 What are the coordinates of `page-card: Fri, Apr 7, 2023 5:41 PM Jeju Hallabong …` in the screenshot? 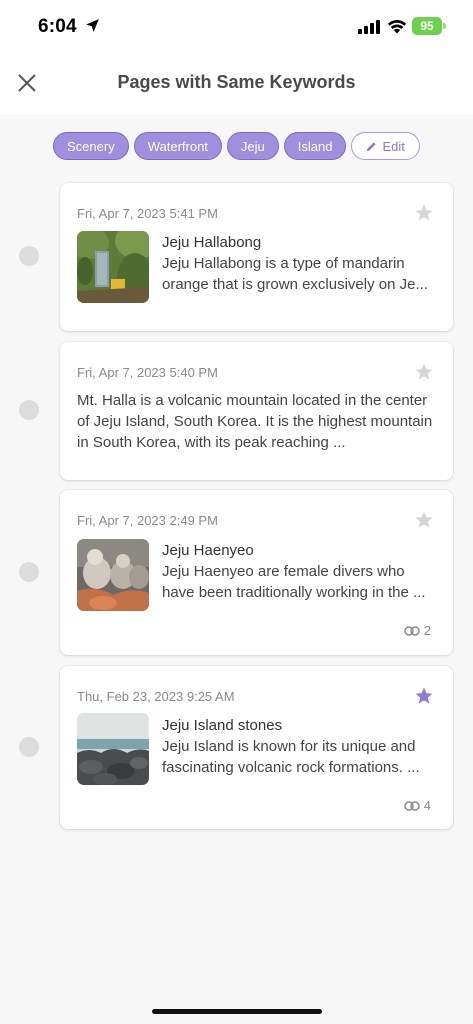 It's located at (256, 257).